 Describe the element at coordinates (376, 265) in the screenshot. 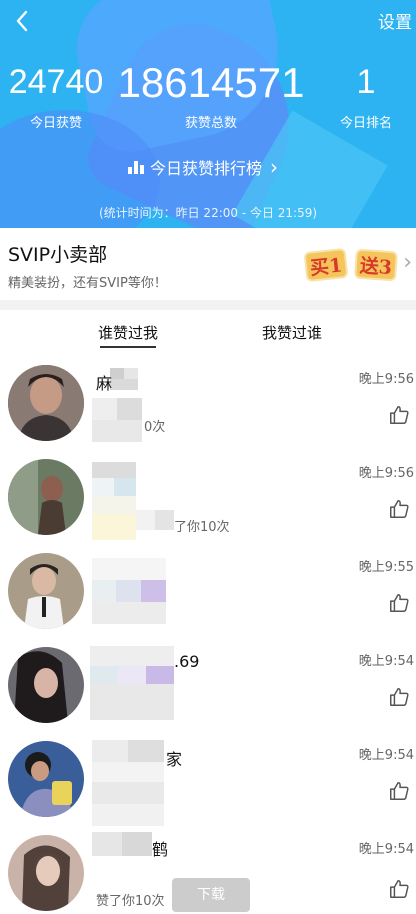

I see `get-three-badge: 送3` at that location.